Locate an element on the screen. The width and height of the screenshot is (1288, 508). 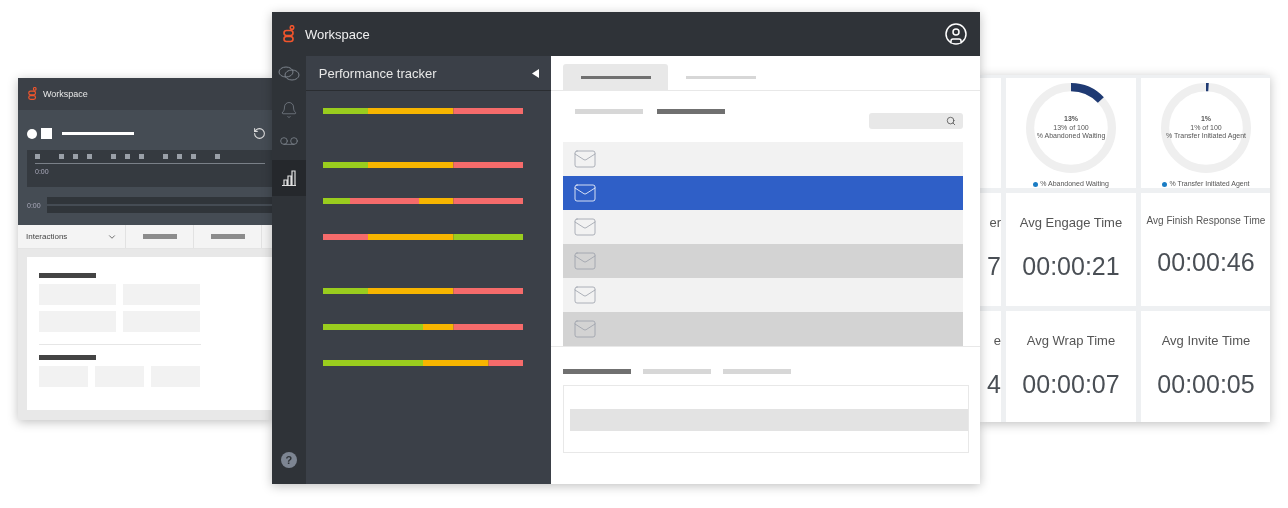
metric-label: er is located at coordinates (995, 222).